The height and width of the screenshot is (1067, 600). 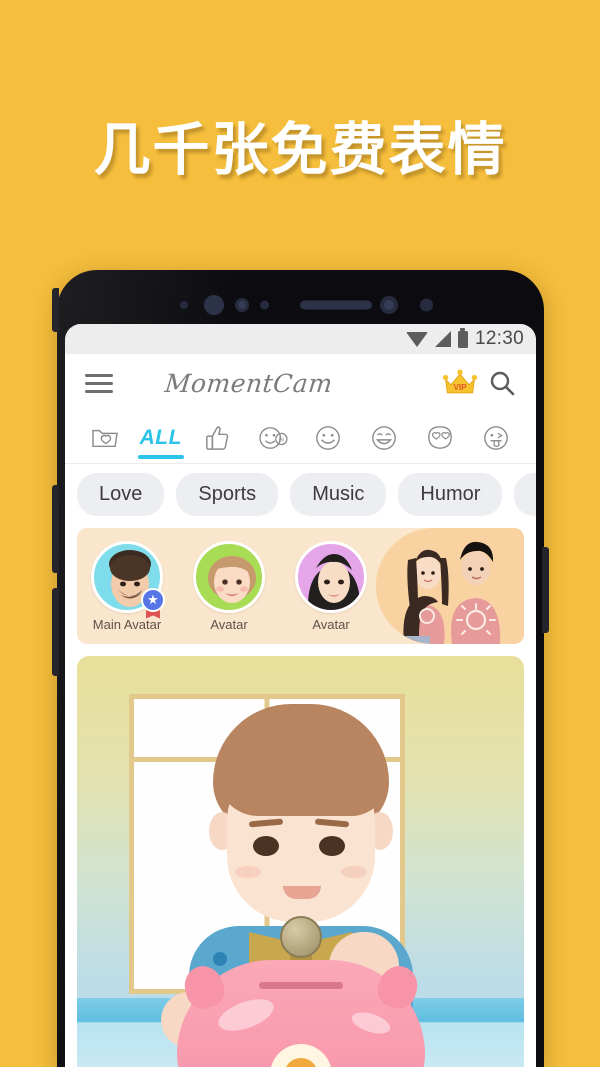 I want to click on tab-tongue-out-face, so click(x=496, y=437).